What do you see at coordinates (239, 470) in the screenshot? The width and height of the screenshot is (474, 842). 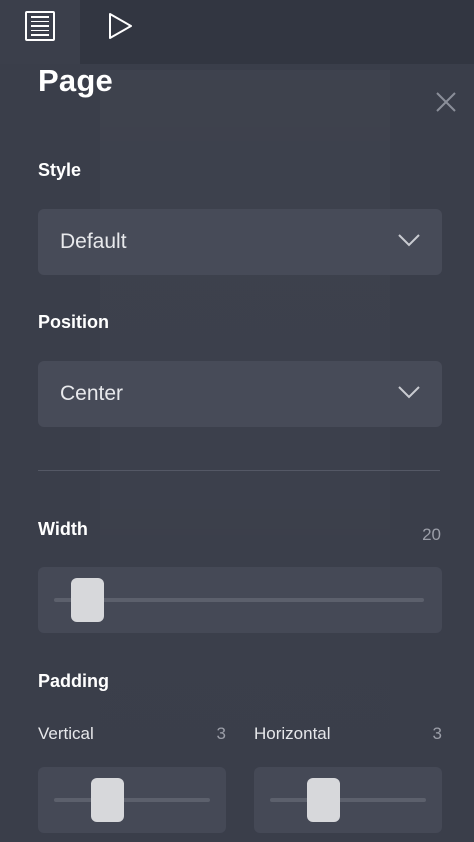 I see `section-divider` at bounding box center [239, 470].